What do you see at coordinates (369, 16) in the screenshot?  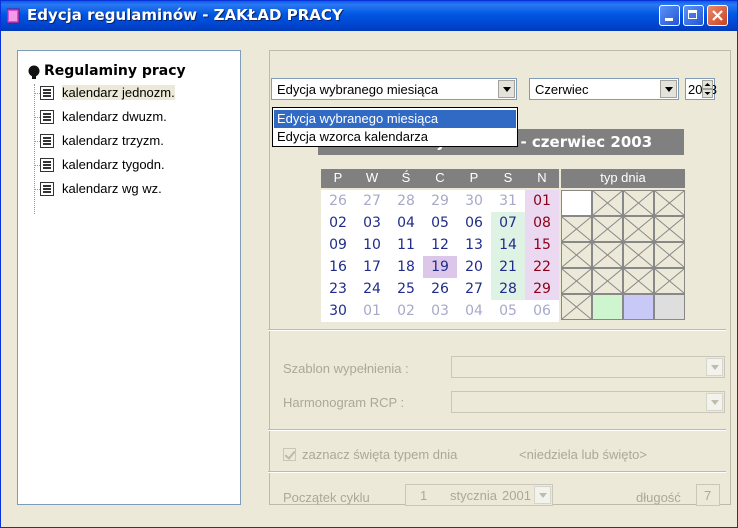 I see `title-bar: Edycja regulaminów - ZAKŁAD PRACY` at bounding box center [369, 16].